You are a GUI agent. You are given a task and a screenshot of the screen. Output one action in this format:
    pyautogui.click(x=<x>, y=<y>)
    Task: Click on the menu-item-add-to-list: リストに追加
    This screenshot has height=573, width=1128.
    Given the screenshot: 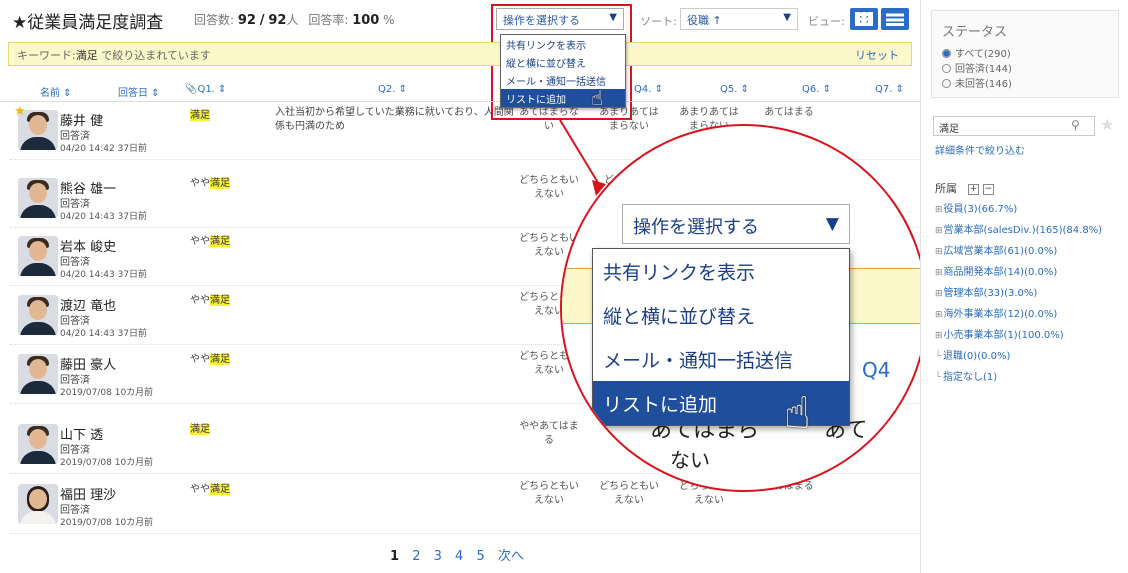 What is the action you would take?
    pyautogui.click(x=563, y=98)
    